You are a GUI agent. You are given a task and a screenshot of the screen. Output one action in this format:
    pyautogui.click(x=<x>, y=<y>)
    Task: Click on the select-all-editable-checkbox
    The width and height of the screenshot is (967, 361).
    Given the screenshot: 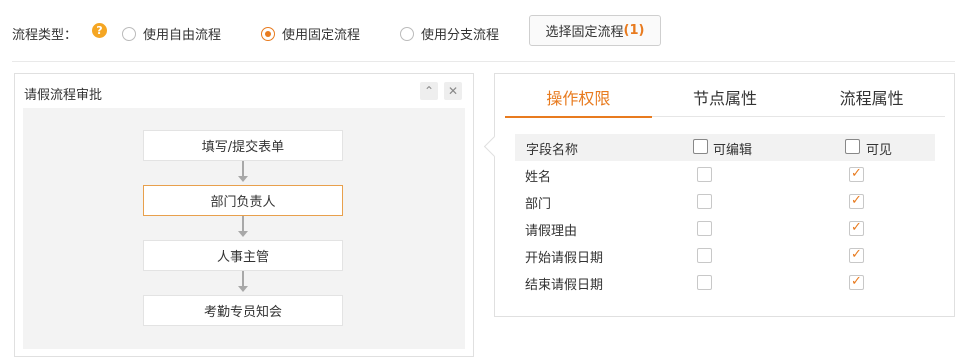 What is the action you would take?
    pyautogui.click(x=700, y=146)
    